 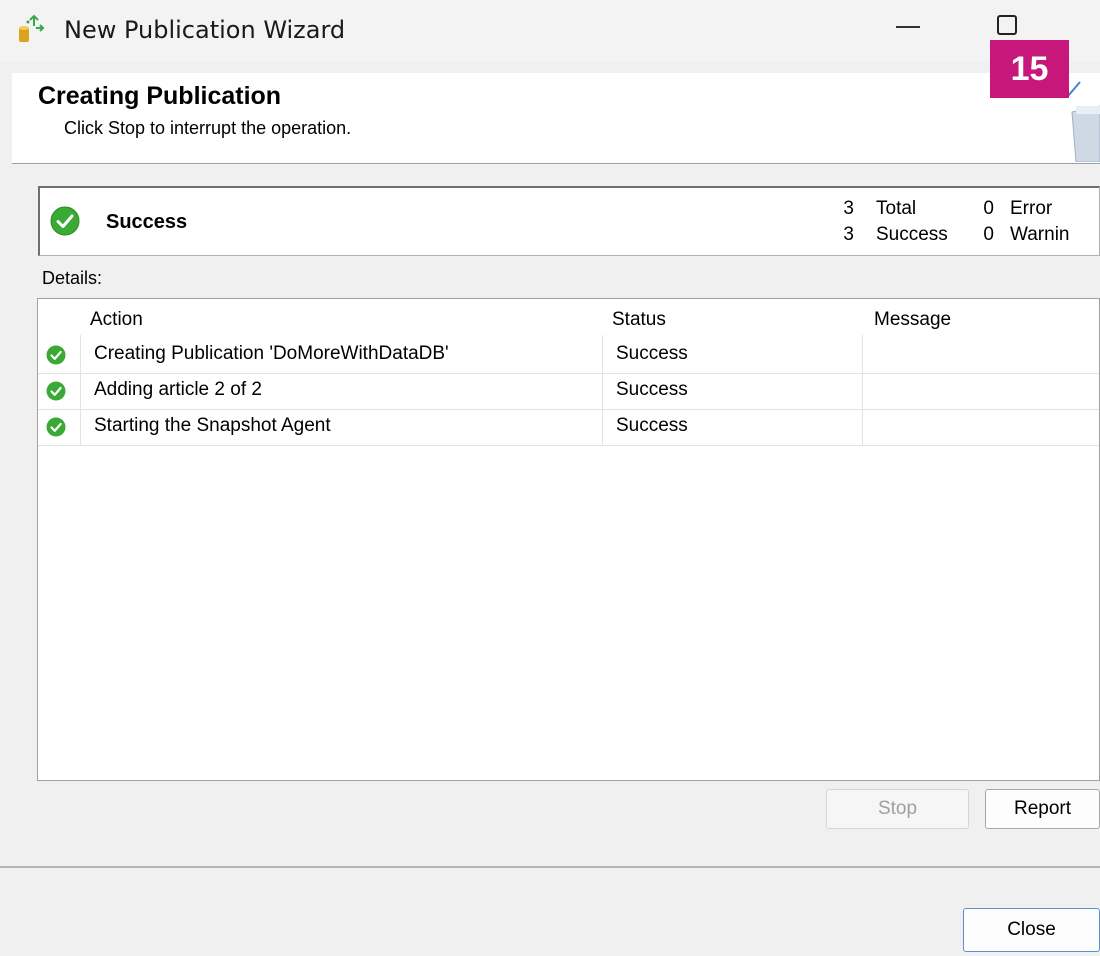 I want to click on column-header-action: Action, so click(x=116, y=320).